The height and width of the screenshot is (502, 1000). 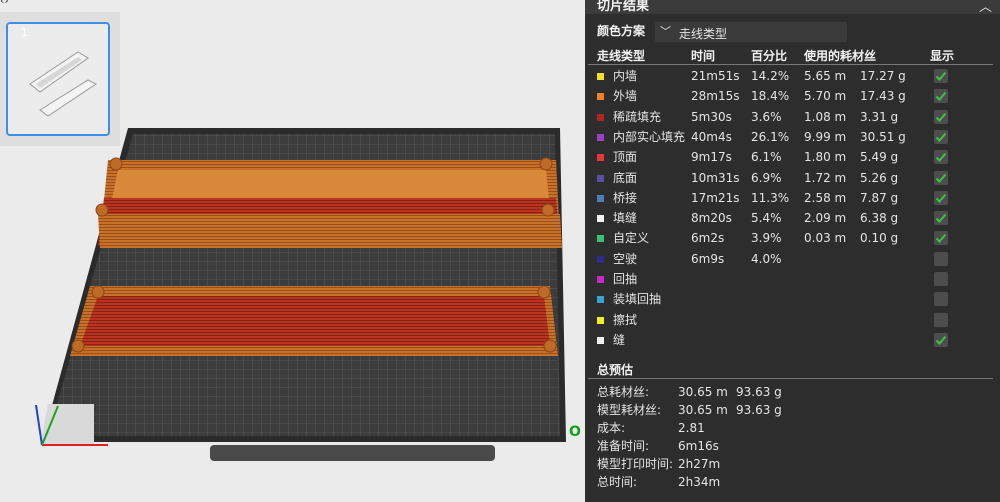 I want to click on model-tray-back, so click(x=328, y=202).